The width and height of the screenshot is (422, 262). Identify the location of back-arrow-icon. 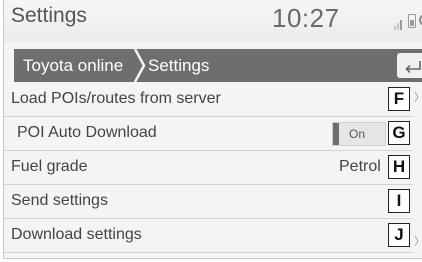
(413, 66).